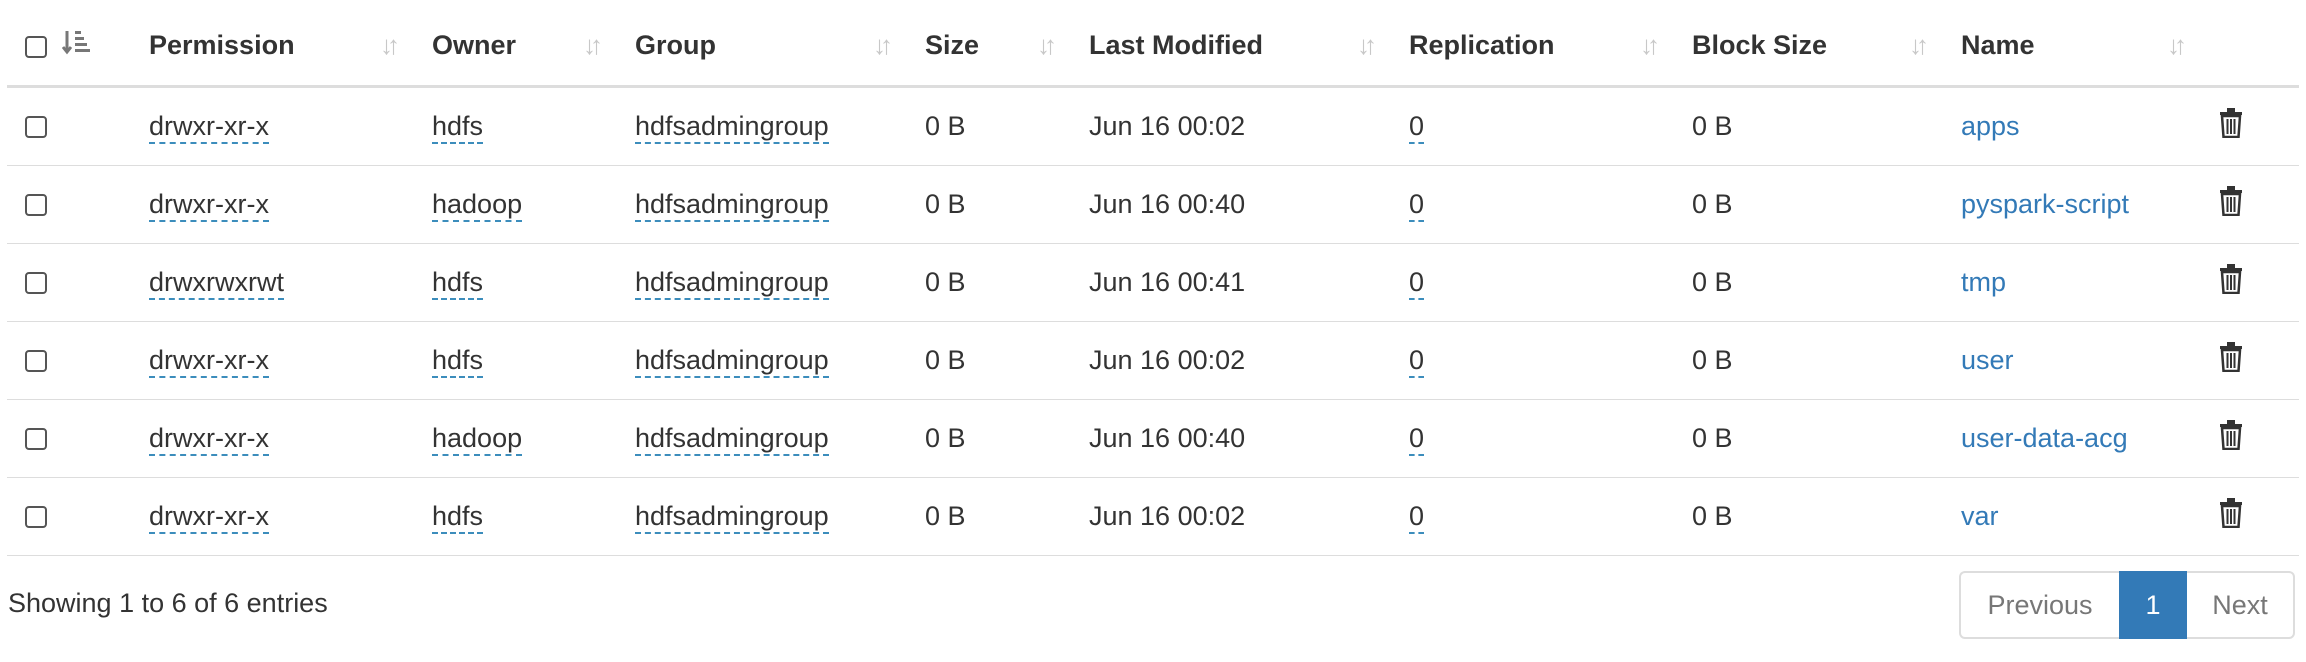 The height and width of the screenshot is (662, 2306). Describe the element at coordinates (1980, 516) in the screenshot. I see `file-name-link: var` at that location.